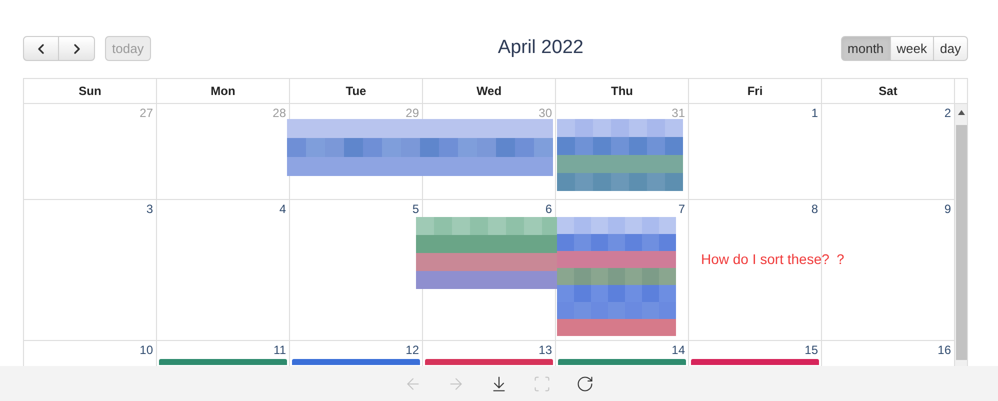  What do you see at coordinates (90, 91) in the screenshot?
I see `weekday-header: Sun` at bounding box center [90, 91].